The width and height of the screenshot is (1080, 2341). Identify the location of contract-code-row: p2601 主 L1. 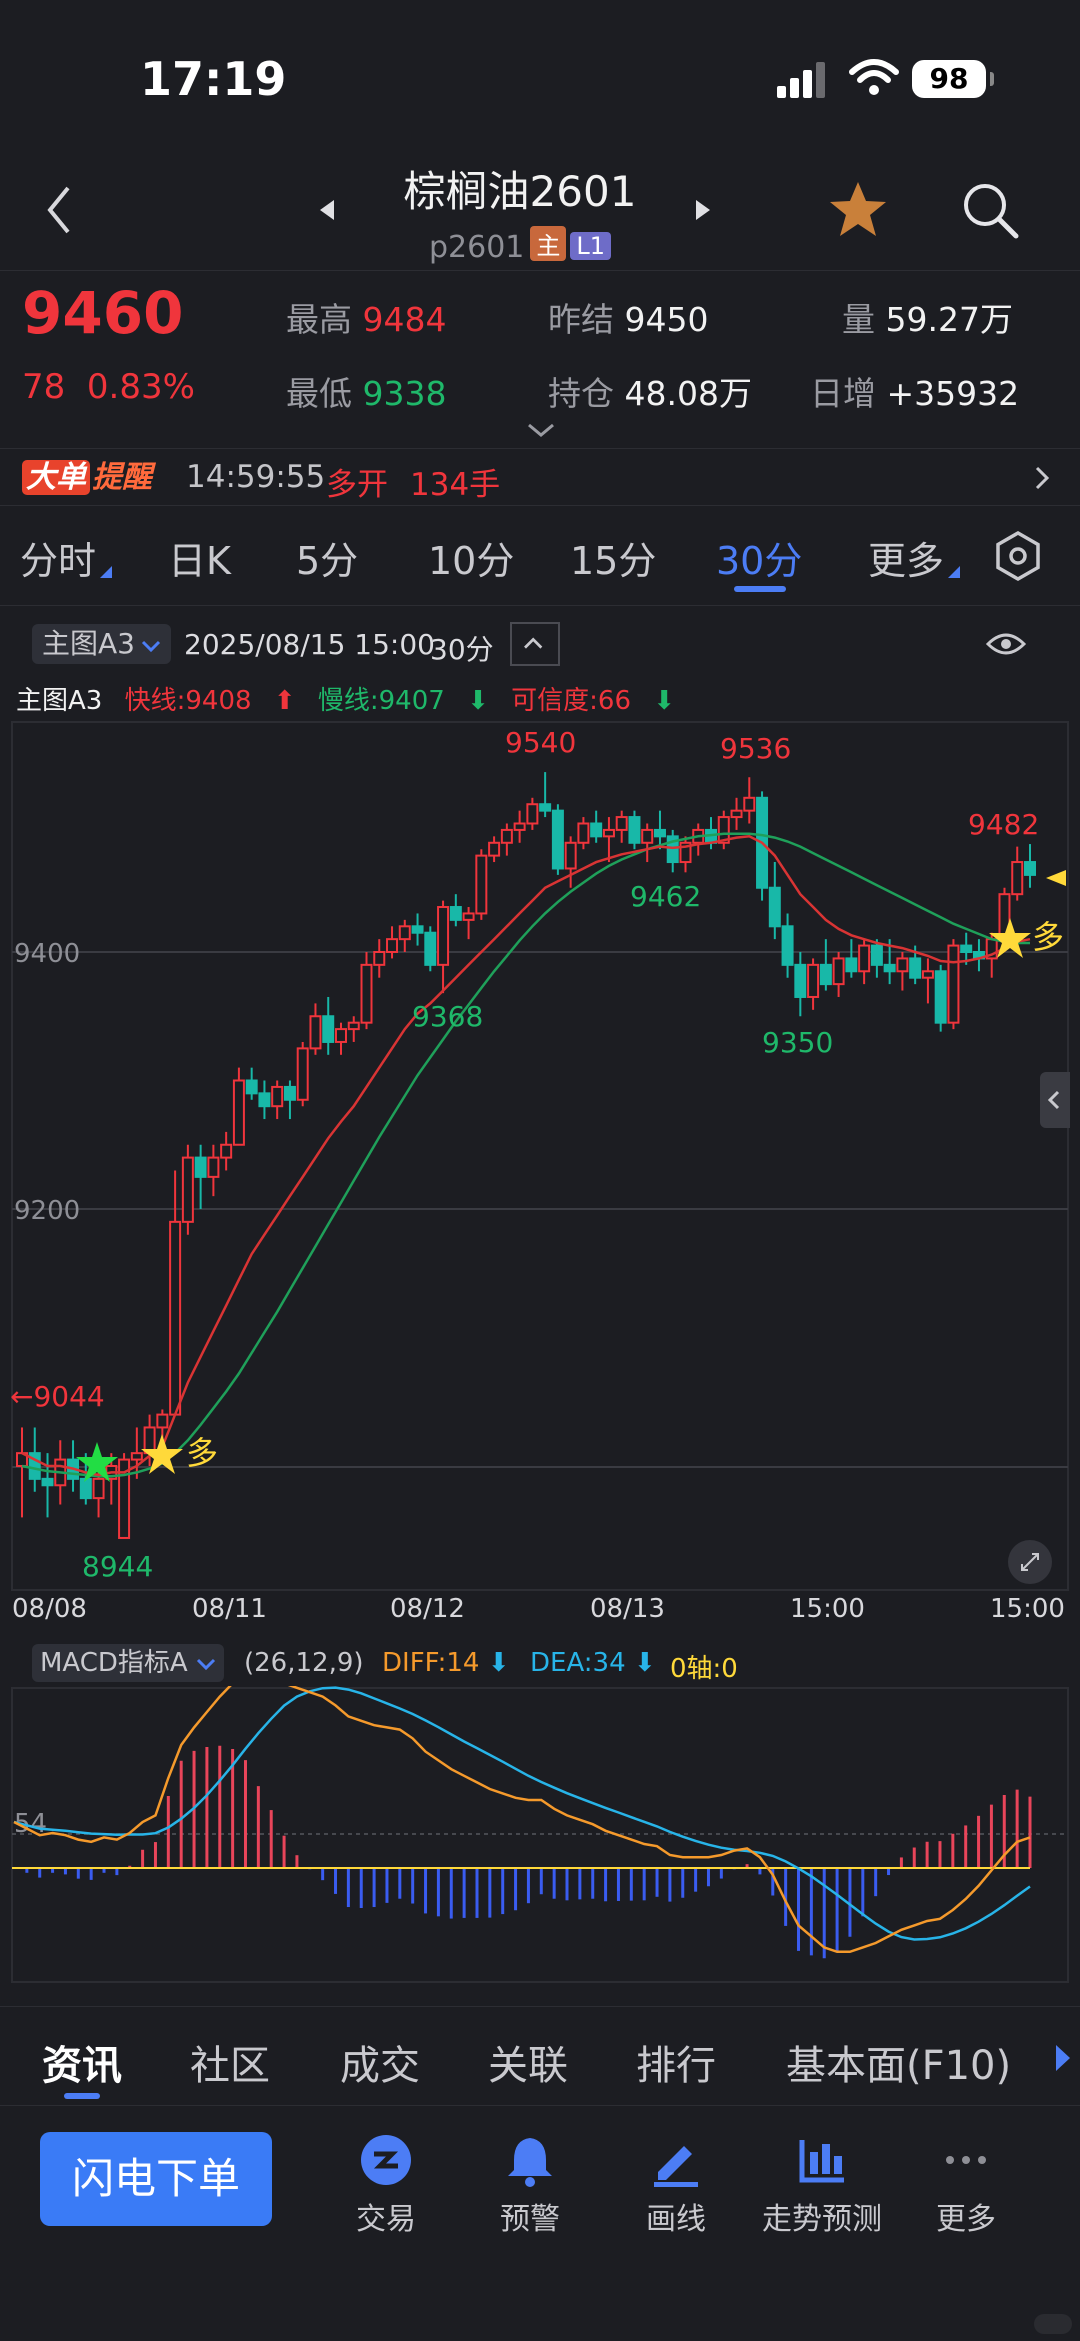
(520, 245).